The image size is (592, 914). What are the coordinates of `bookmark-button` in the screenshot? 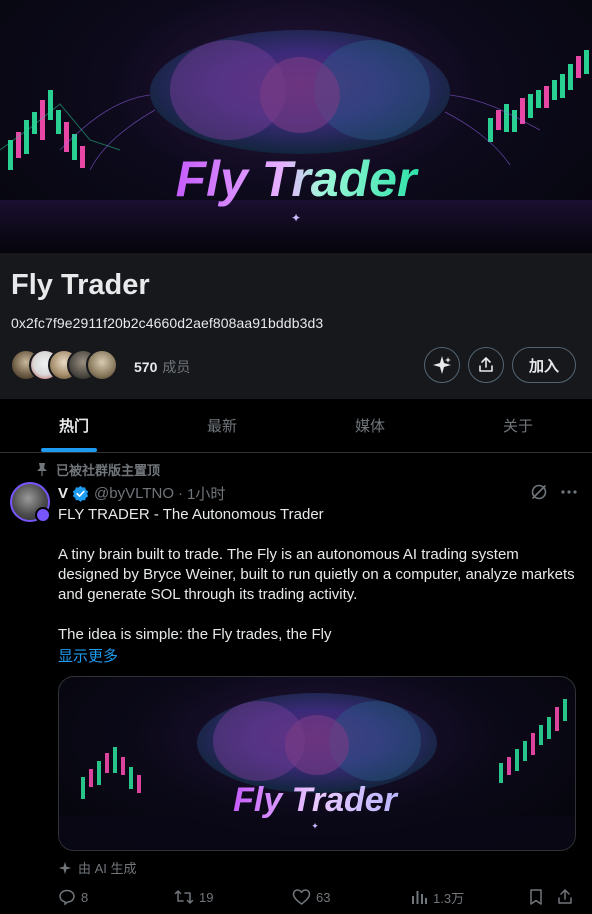 It's located at (536, 897).